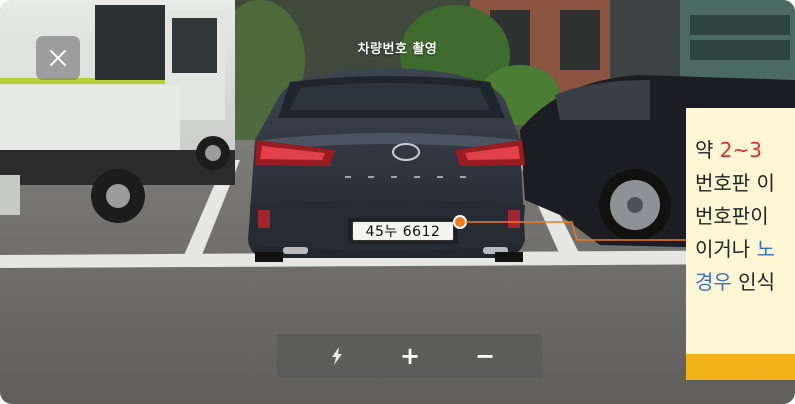 This screenshot has width=795, height=404. I want to click on license-plate-number: 45누 6612, so click(403, 232).